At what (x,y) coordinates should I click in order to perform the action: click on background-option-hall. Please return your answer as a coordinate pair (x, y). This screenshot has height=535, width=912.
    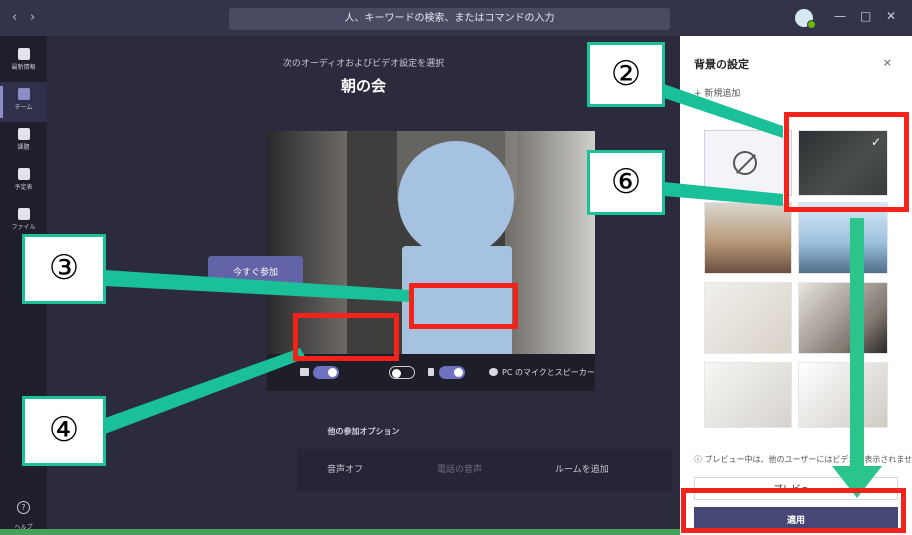
    Looking at the image, I should click on (748, 395).